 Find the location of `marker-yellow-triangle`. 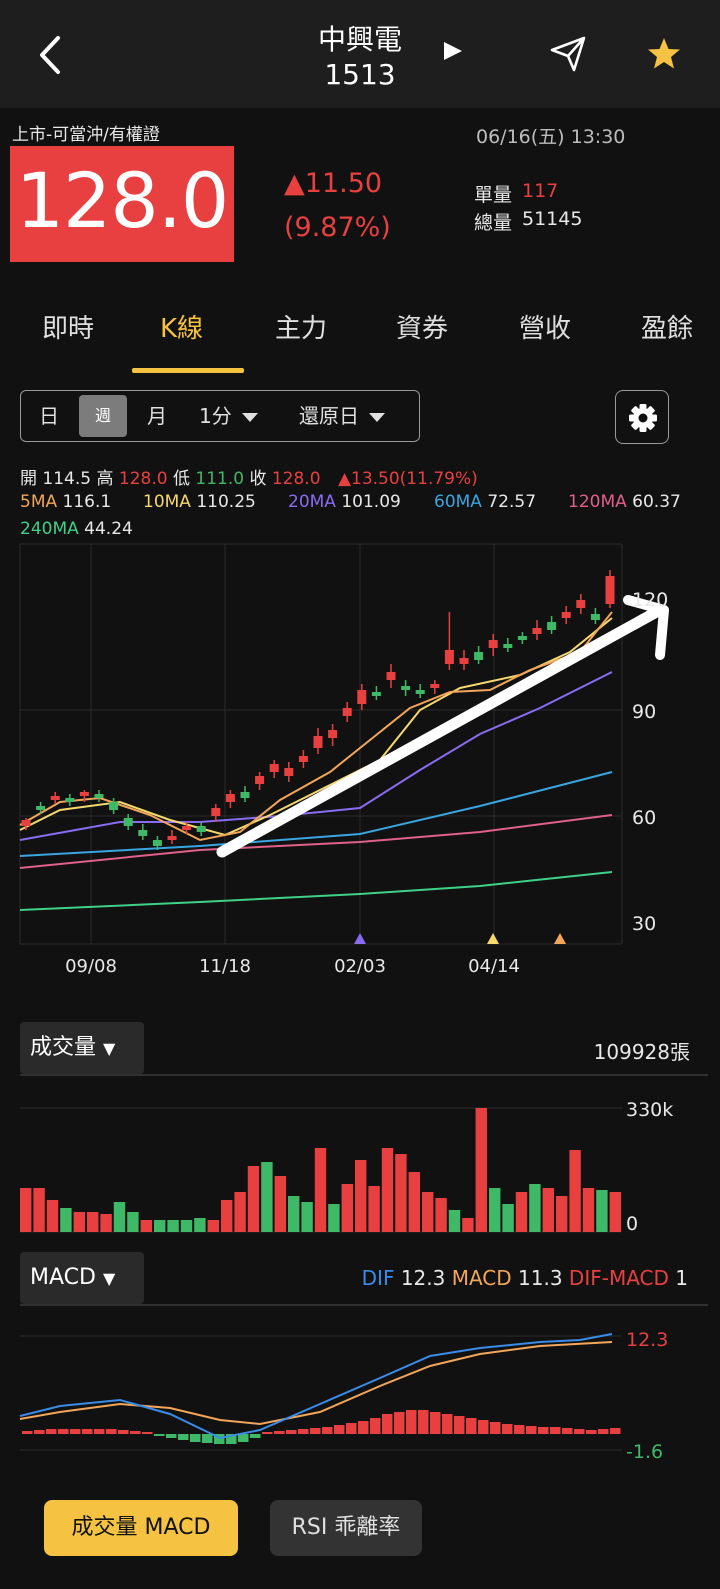

marker-yellow-triangle is located at coordinates (493, 938).